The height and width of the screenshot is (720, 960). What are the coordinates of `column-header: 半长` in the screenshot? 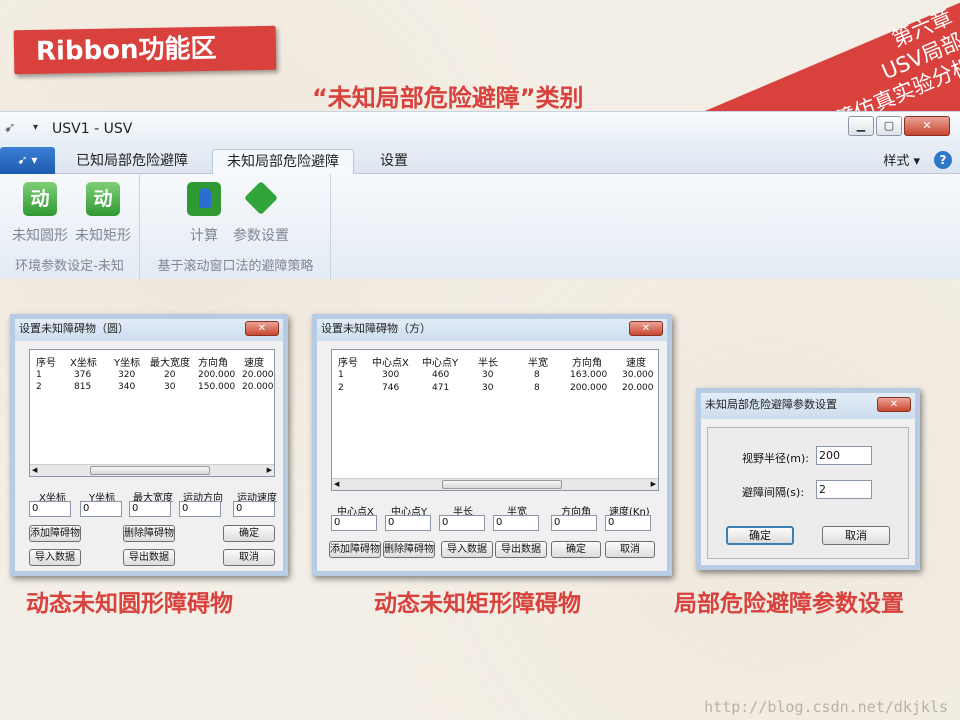 It's located at (488, 361).